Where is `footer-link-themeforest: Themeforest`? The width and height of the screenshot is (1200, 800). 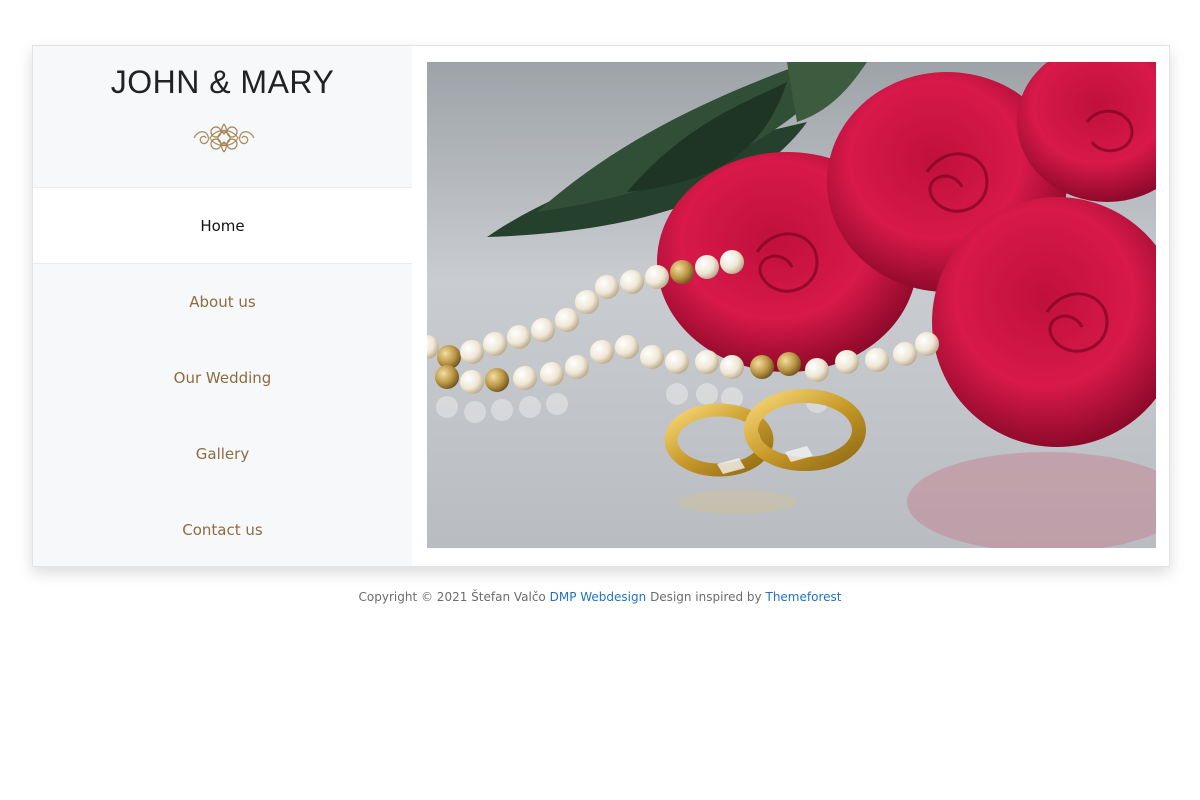
footer-link-themeforest: Themeforest is located at coordinates (803, 597).